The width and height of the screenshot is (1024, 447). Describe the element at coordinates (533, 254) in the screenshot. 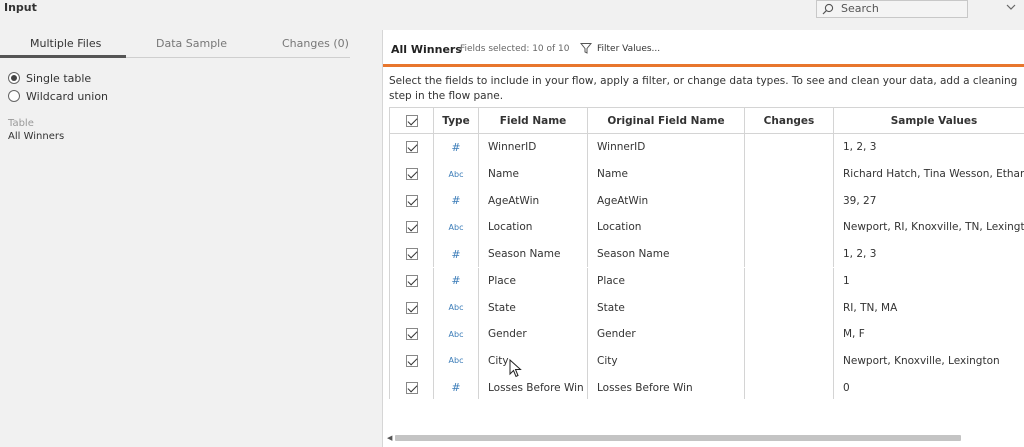

I see `field-name-cell: Season Name` at that location.